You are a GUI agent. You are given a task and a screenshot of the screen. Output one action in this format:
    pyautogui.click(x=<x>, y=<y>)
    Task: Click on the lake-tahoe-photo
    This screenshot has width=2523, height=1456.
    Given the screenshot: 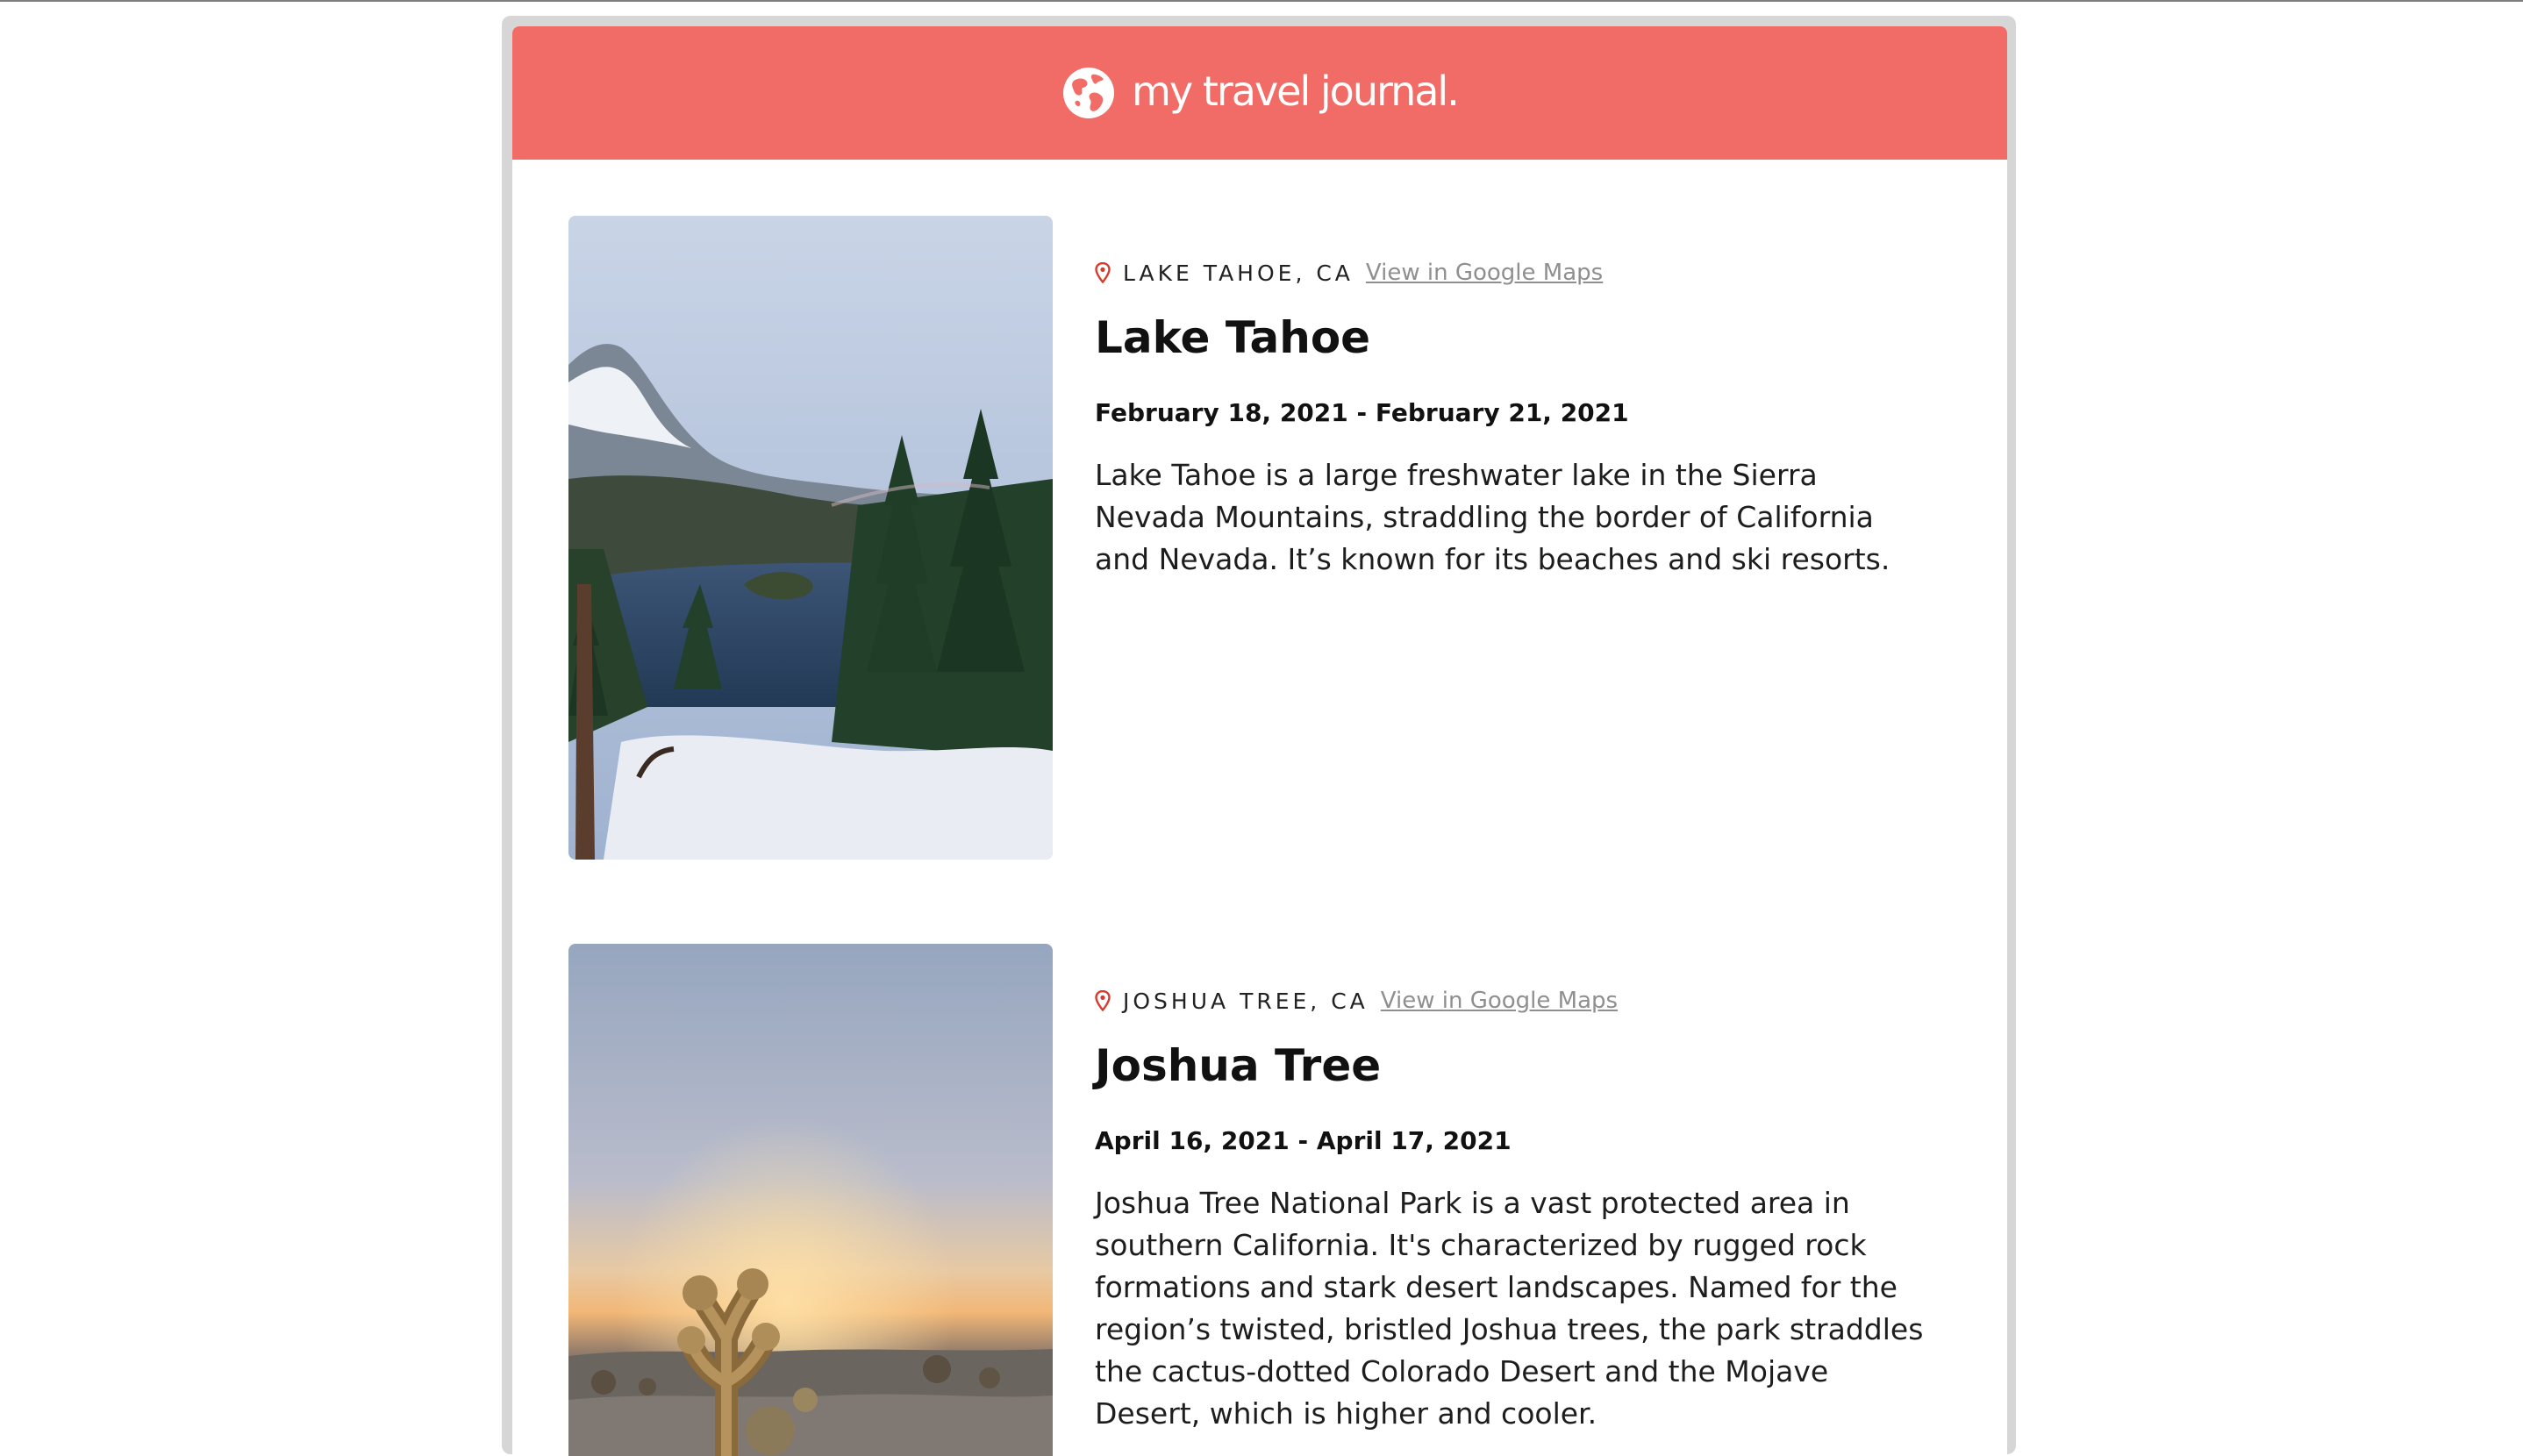 What is the action you would take?
    pyautogui.click(x=810, y=538)
    